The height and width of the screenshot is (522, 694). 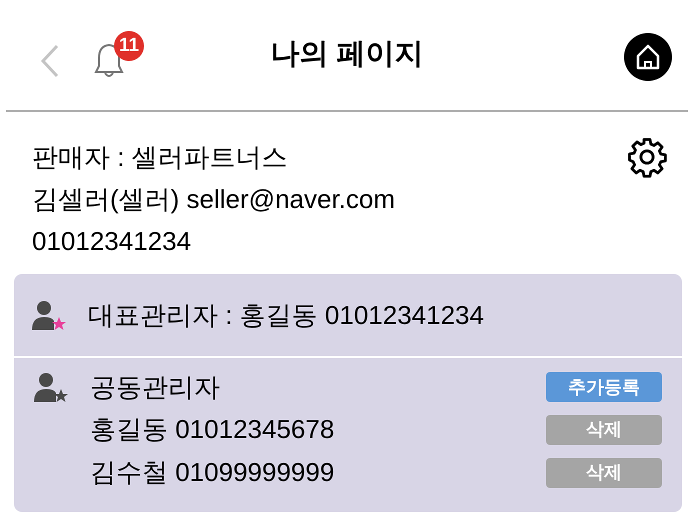 I want to click on page-title: 나의 페이지, so click(x=347, y=54).